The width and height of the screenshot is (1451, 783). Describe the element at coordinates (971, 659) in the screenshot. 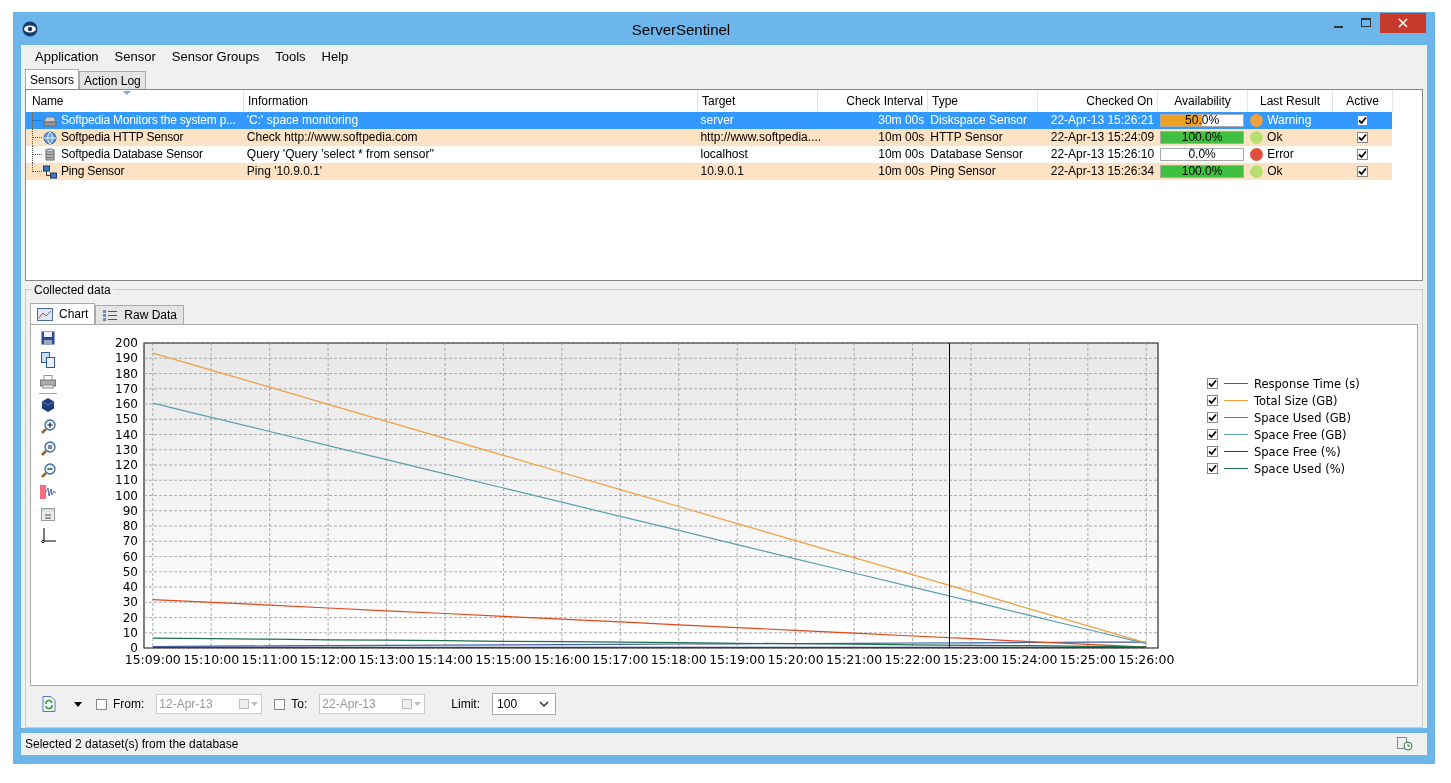

I see `axis-label: 15:23:00` at that location.